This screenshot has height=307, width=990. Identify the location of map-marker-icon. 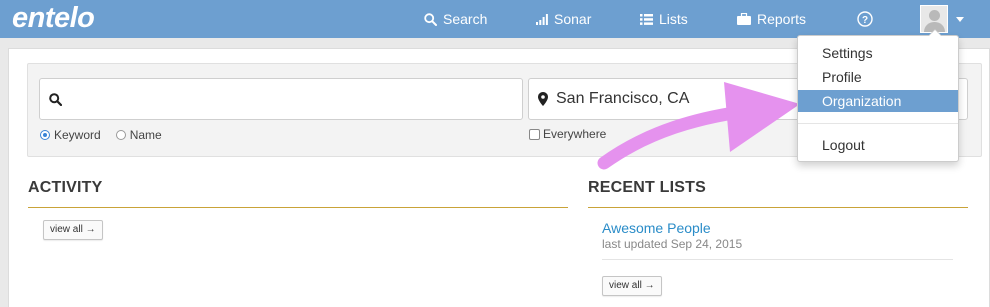
(543, 99).